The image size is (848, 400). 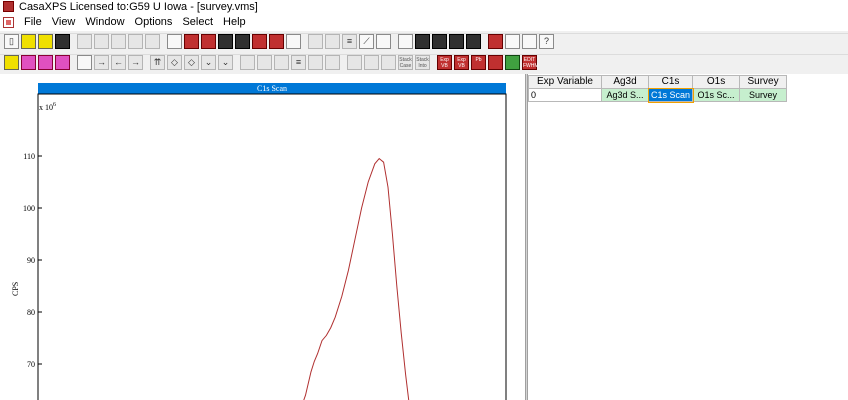 I want to click on y-axis-ticks: 70 80 90 100 110, so click(x=32, y=260).